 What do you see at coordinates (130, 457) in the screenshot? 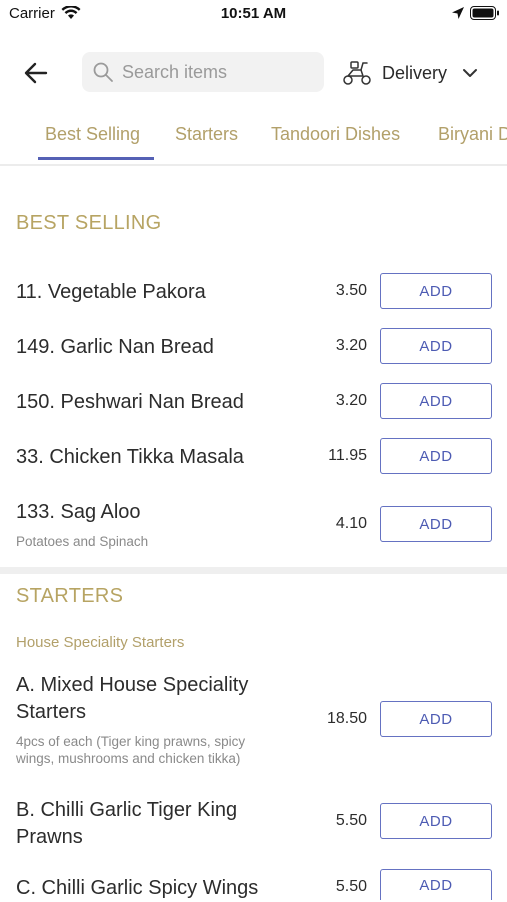
I see `item-name: 33. Chicken Tikka Masala` at bounding box center [130, 457].